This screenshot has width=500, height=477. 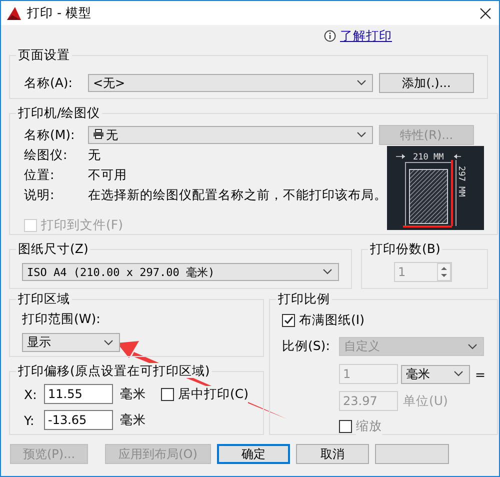 What do you see at coordinates (306, 346) in the screenshot?
I see `field-label: 比例(S):` at bounding box center [306, 346].